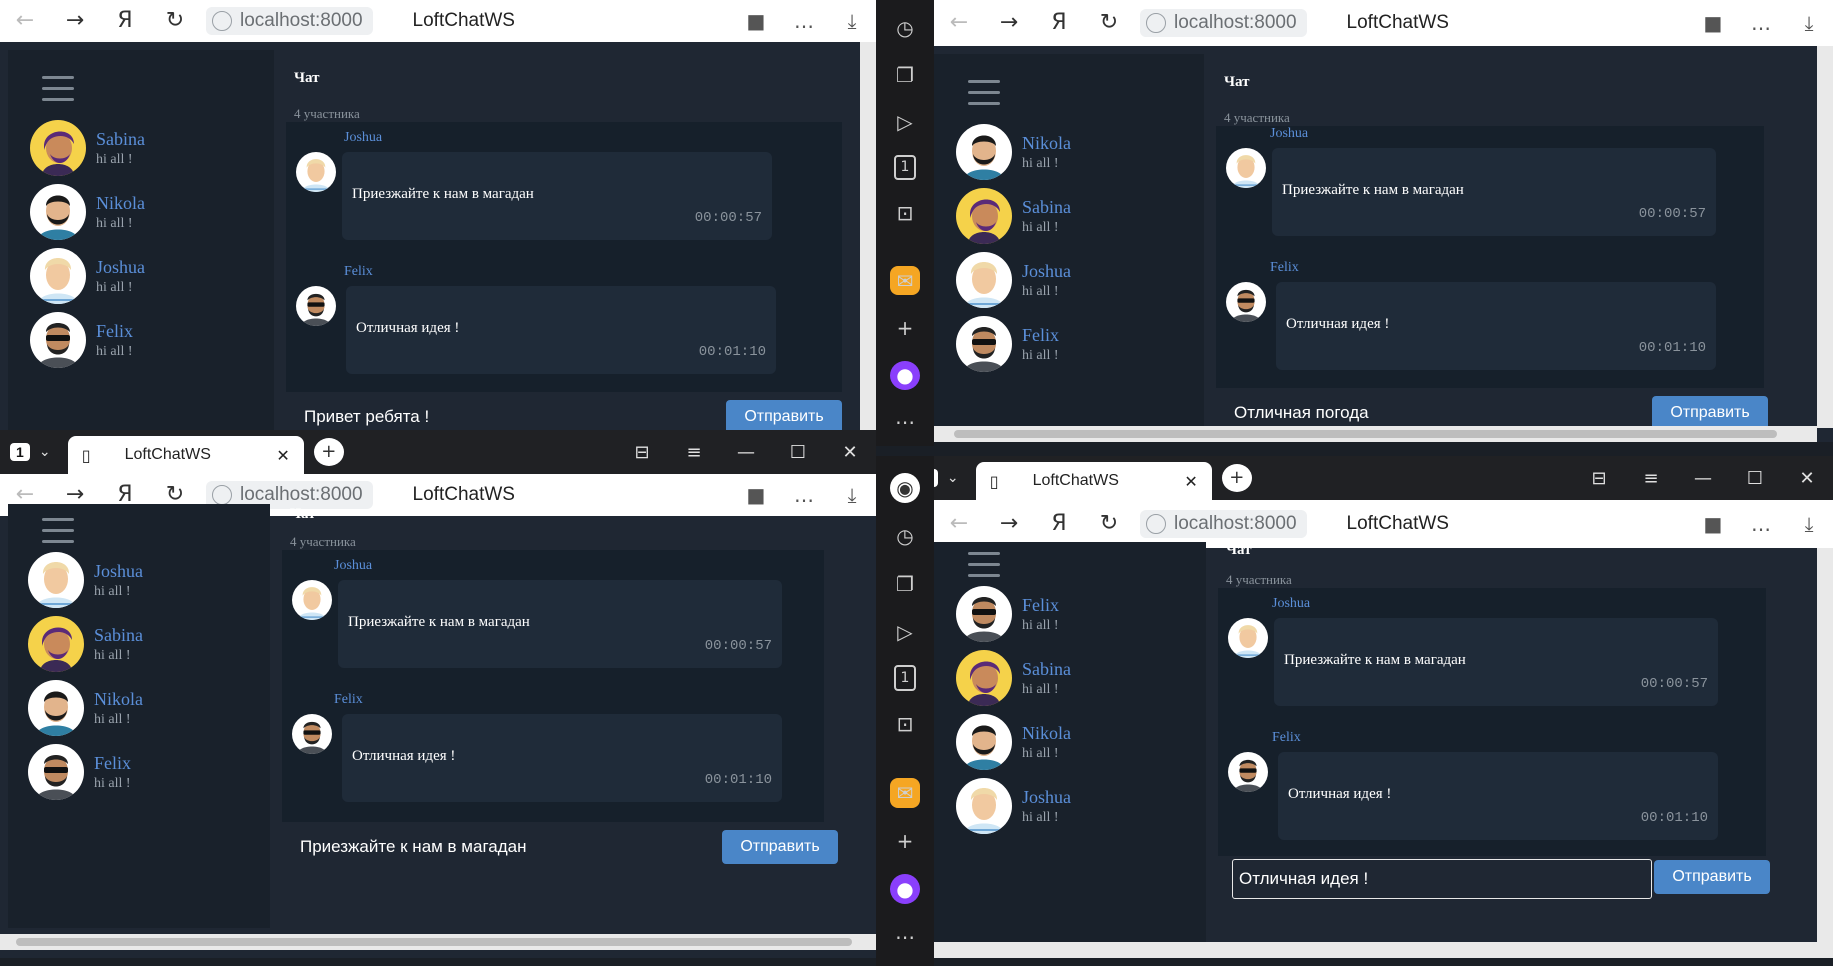 The height and width of the screenshot is (966, 1833). What do you see at coordinates (557, 196) in the screenshot?
I see `message-bubble: Приезжайте к нам в магадан 00:00:57` at bounding box center [557, 196].